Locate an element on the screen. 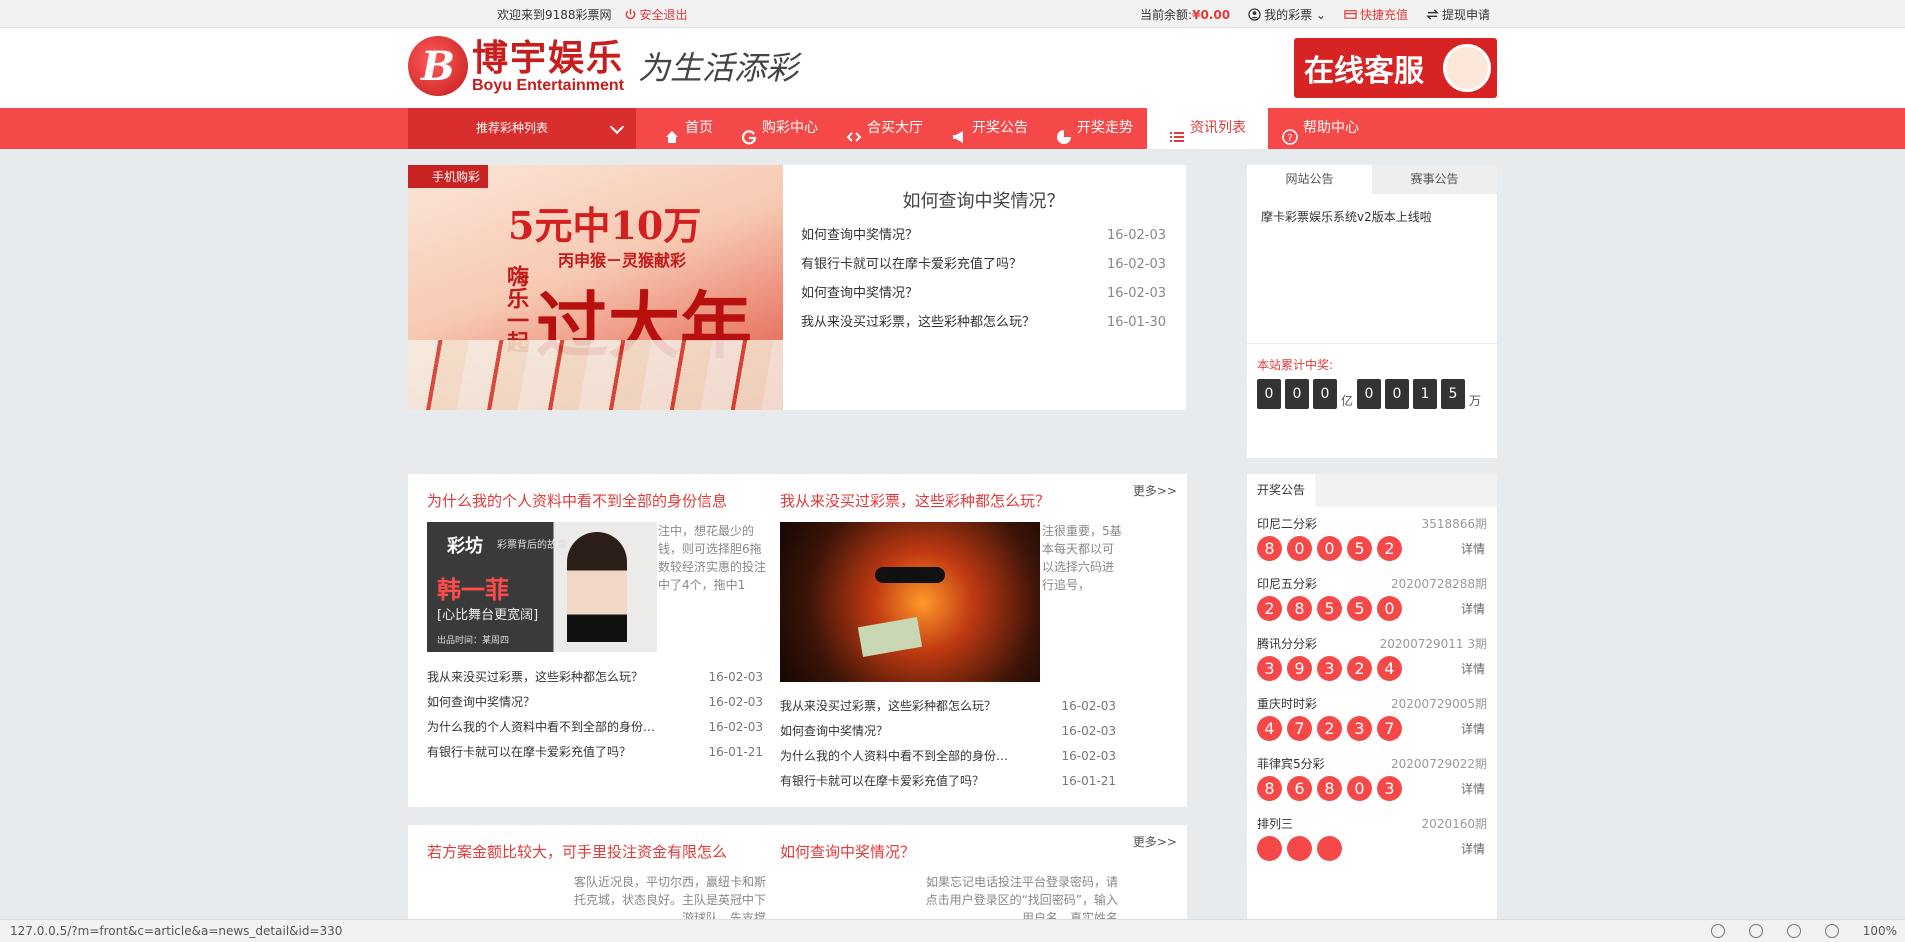 The image size is (1905, 942). zoom-icon is located at coordinates (1831, 931).